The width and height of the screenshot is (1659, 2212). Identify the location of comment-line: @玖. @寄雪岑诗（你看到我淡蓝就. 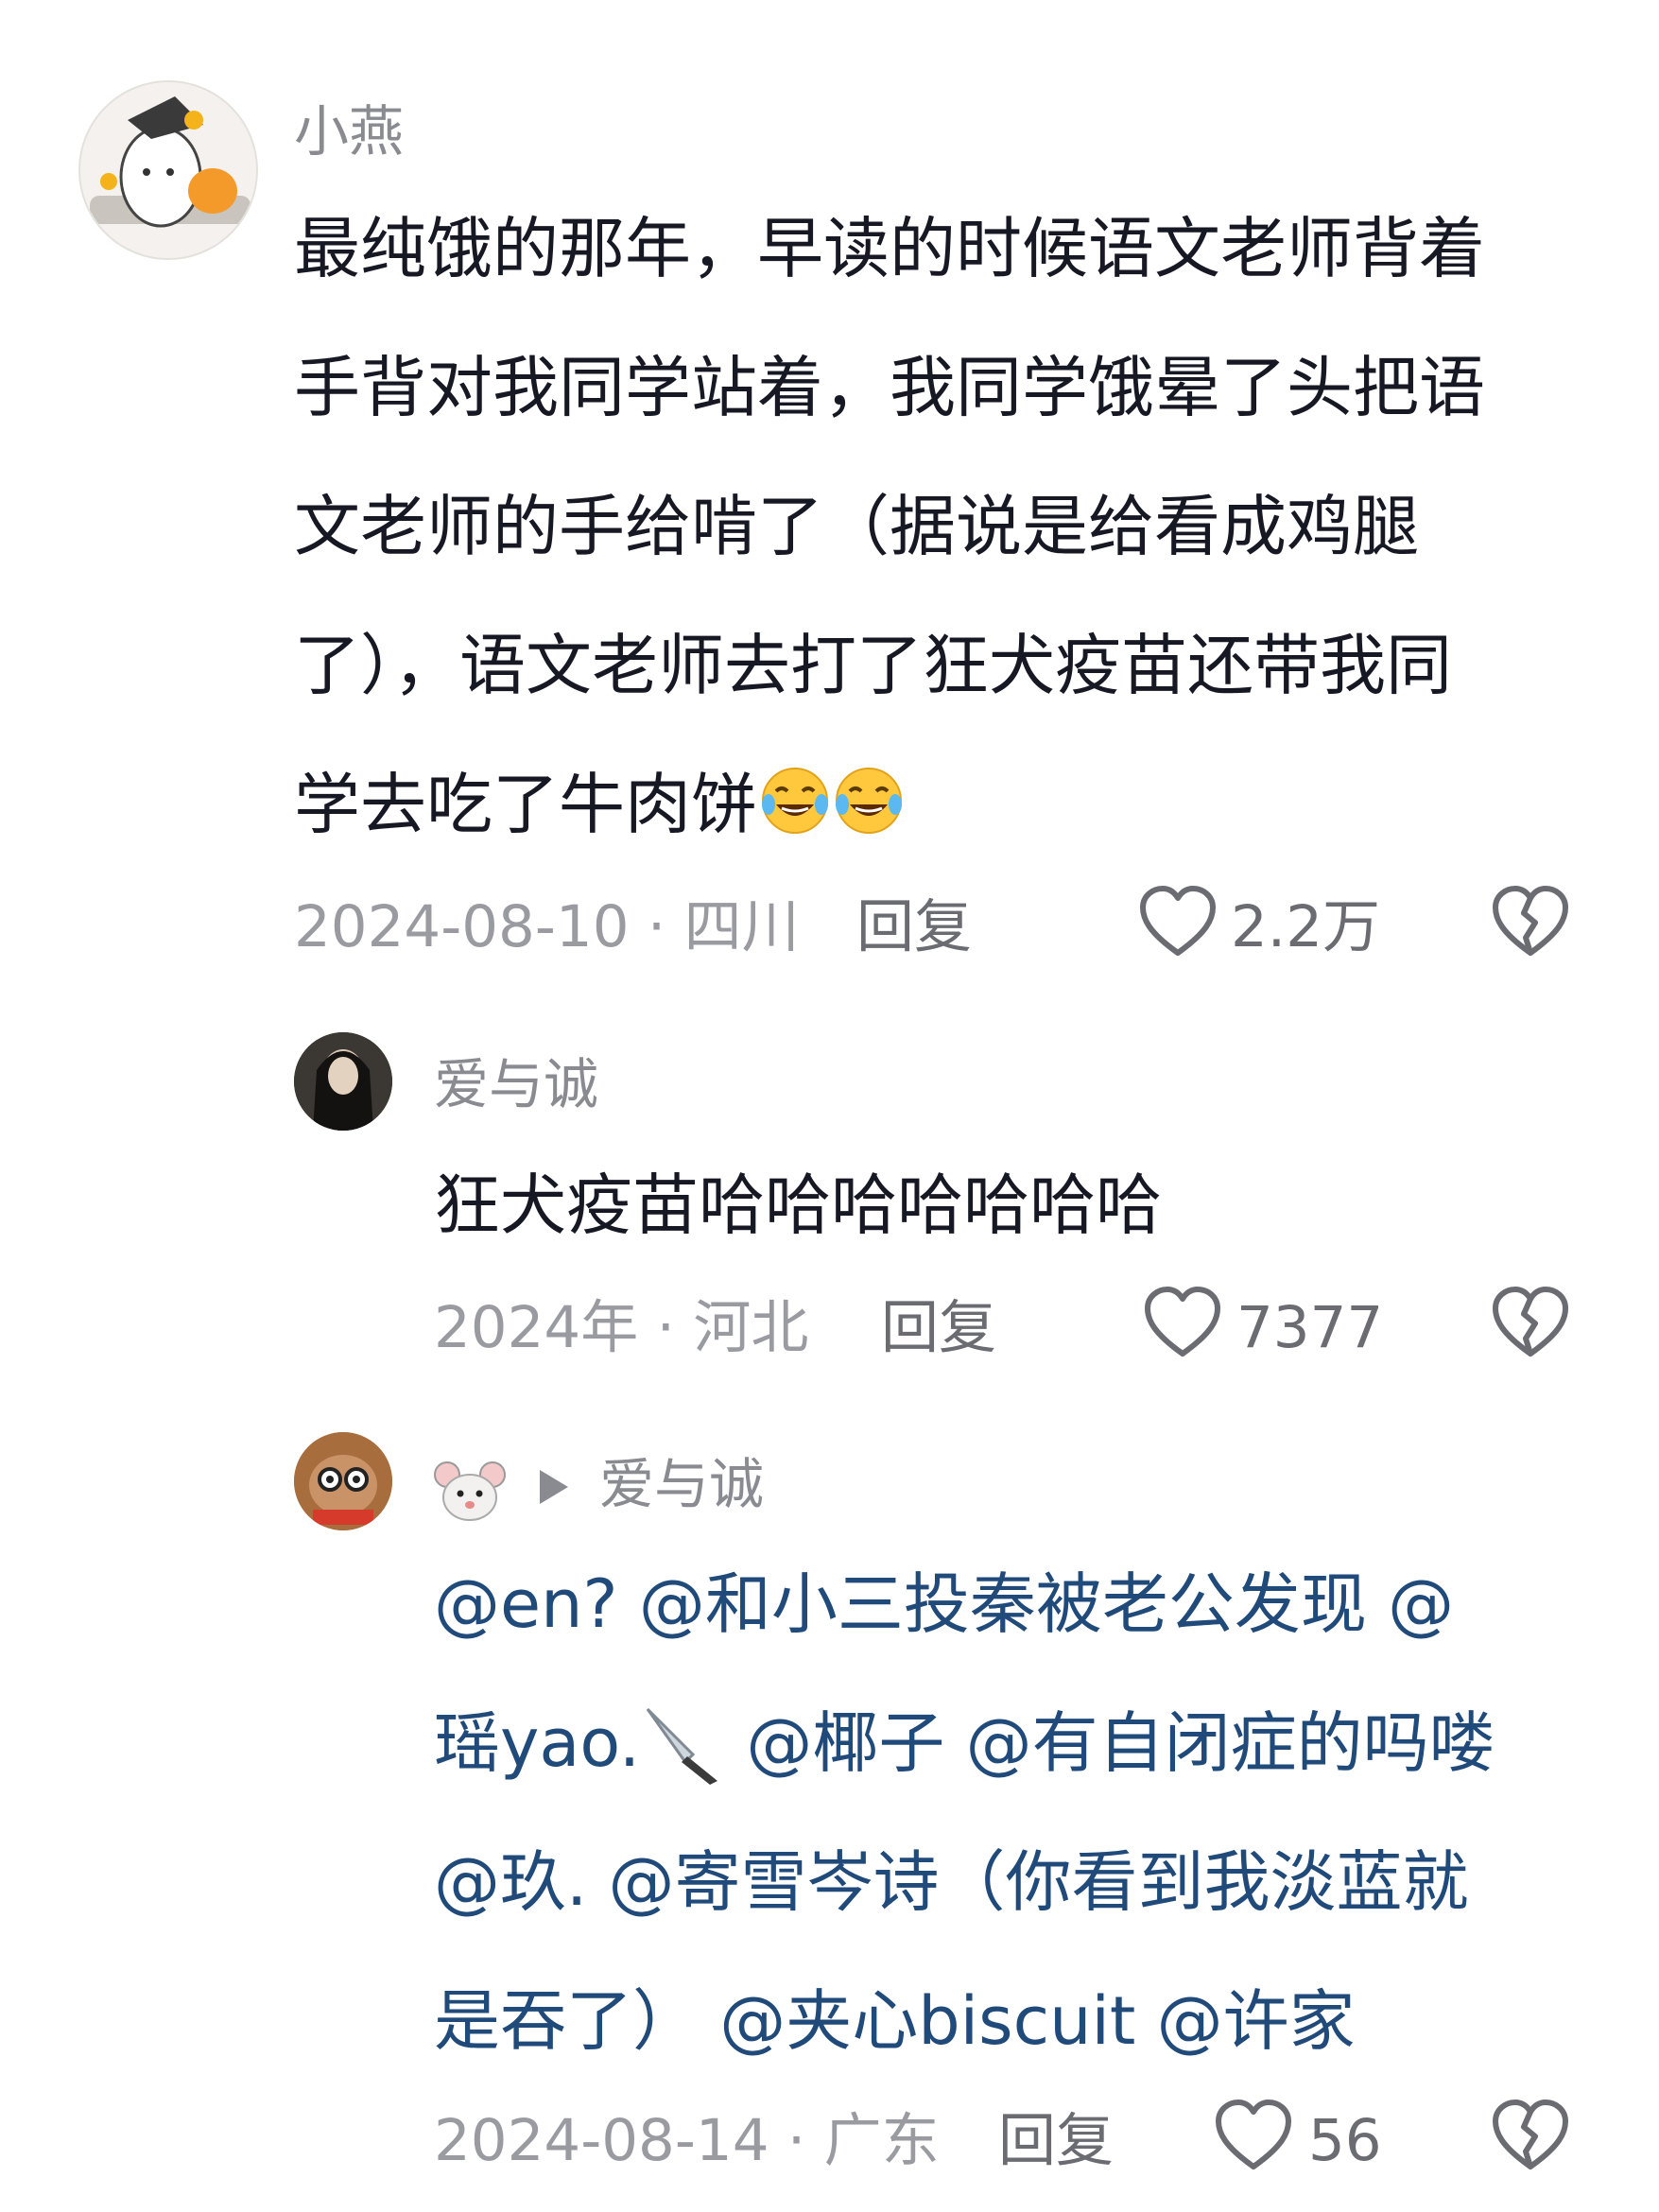
(964, 1882).